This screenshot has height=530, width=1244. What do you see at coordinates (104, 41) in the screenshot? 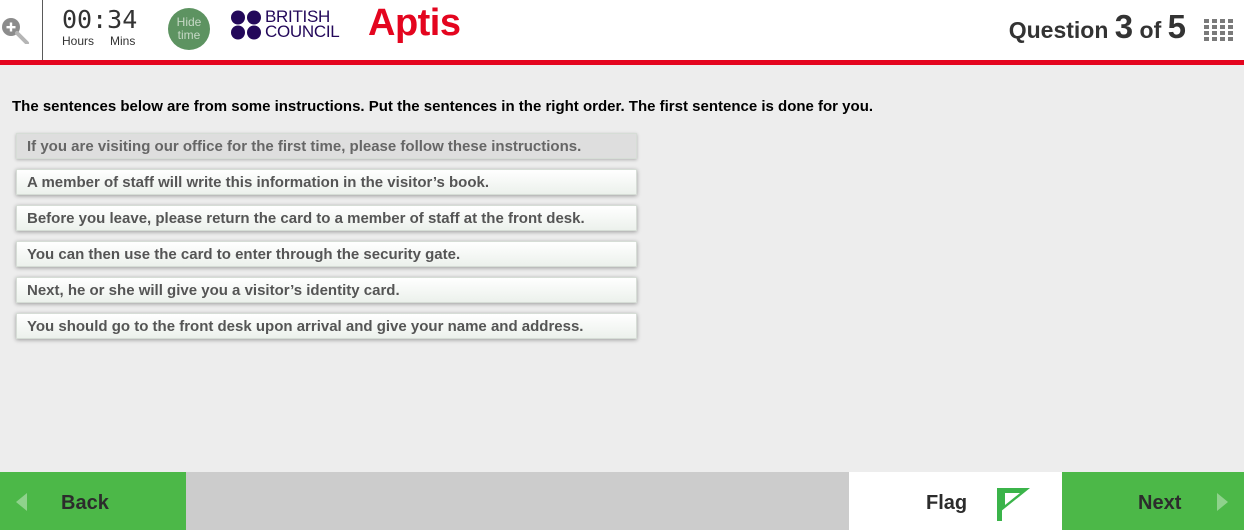
I see `timer-units: Hours Mins` at bounding box center [104, 41].